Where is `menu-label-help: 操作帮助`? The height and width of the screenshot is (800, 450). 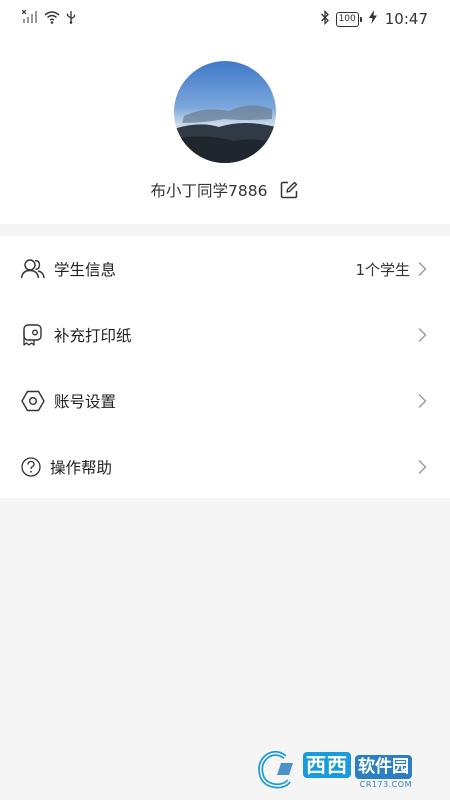
menu-label-help: 操作帮助 is located at coordinates (81, 468).